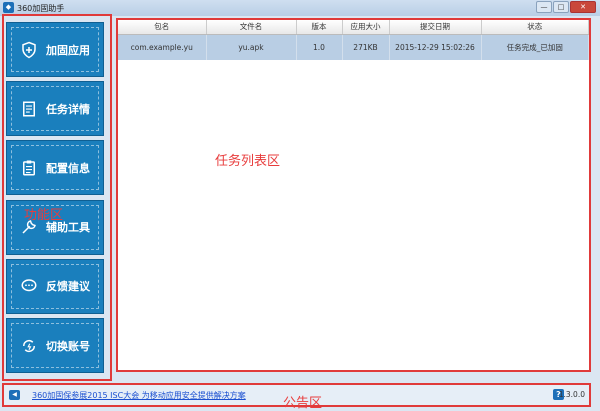 This screenshot has width=600, height=411. What do you see at coordinates (535, 27) in the screenshot?
I see `column-header-status: 状态` at bounding box center [535, 27].